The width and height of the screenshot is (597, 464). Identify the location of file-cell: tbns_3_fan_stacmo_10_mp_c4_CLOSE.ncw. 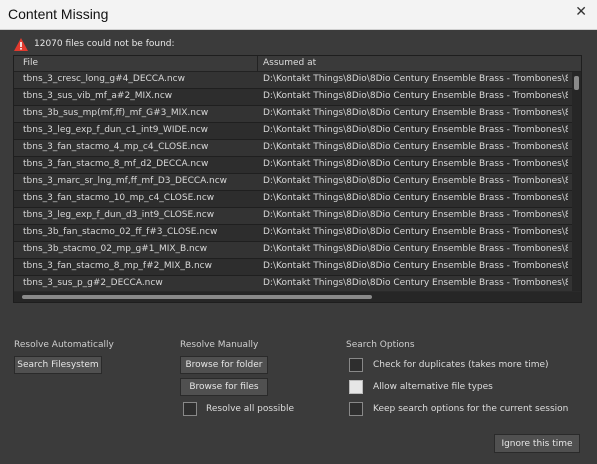
(119, 198).